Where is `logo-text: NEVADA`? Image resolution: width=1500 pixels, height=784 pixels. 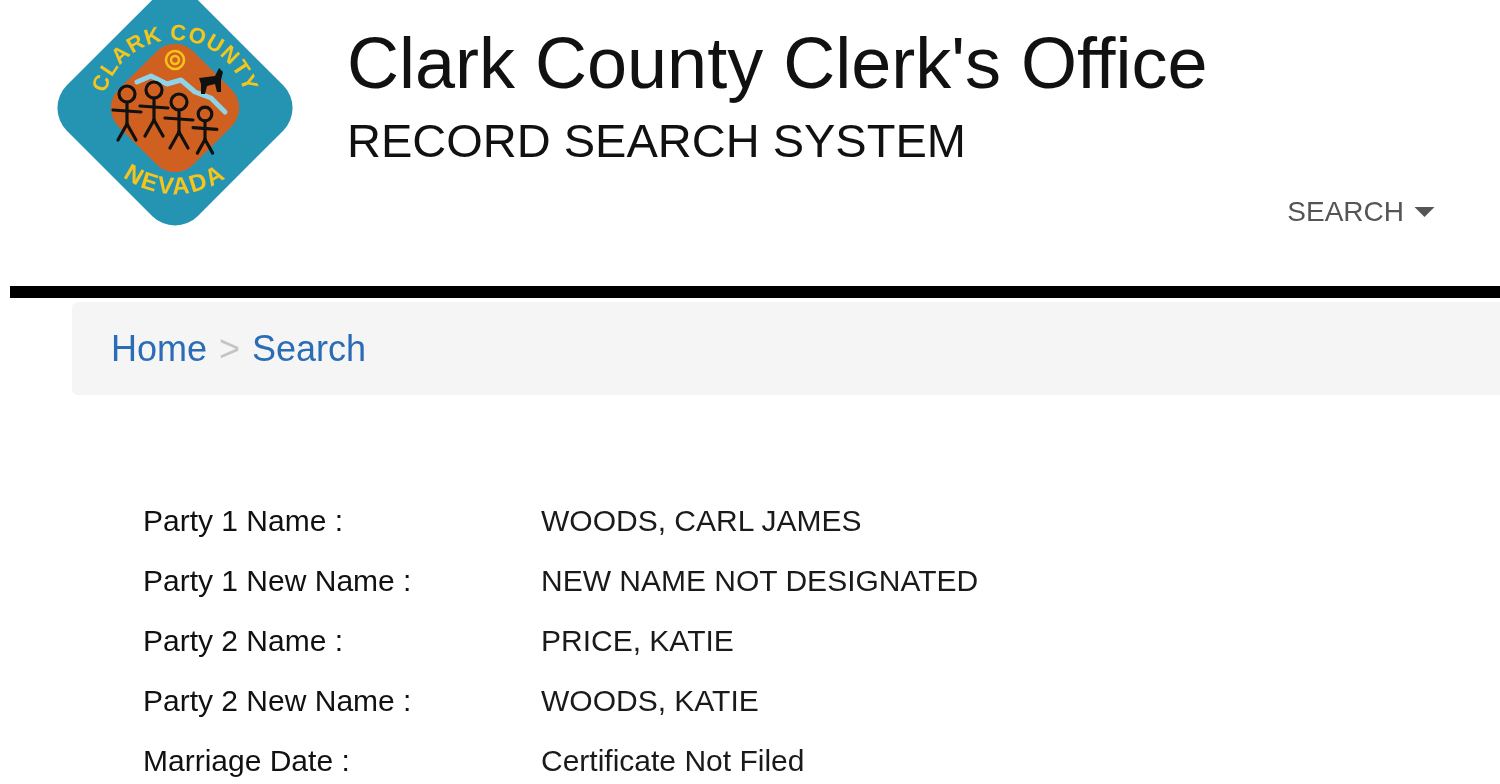
logo-text: NEVADA is located at coordinates (175, 179).